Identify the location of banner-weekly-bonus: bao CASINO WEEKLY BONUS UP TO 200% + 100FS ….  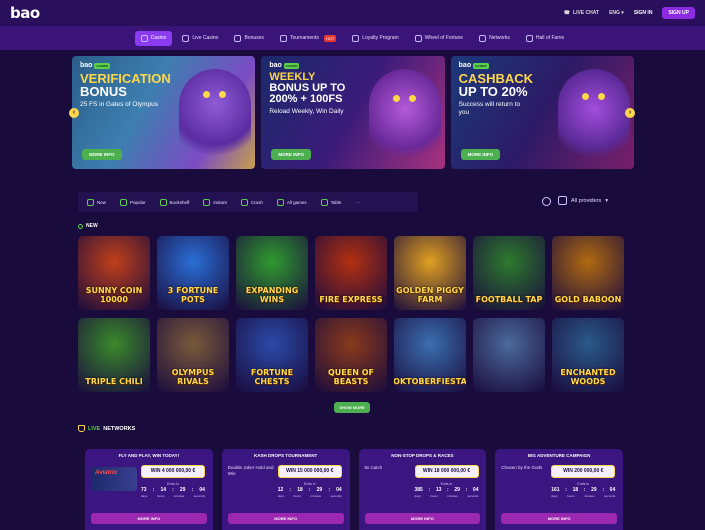
(353, 112).